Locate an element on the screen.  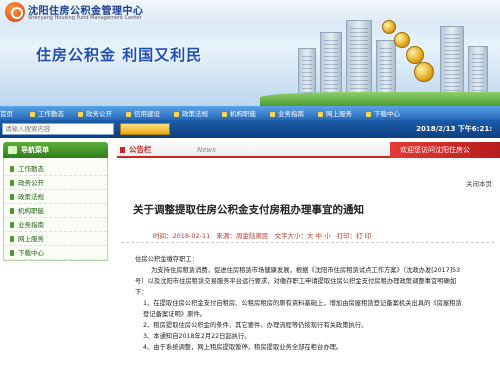
nav-home: 首页 is located at coordinates (8, 113).